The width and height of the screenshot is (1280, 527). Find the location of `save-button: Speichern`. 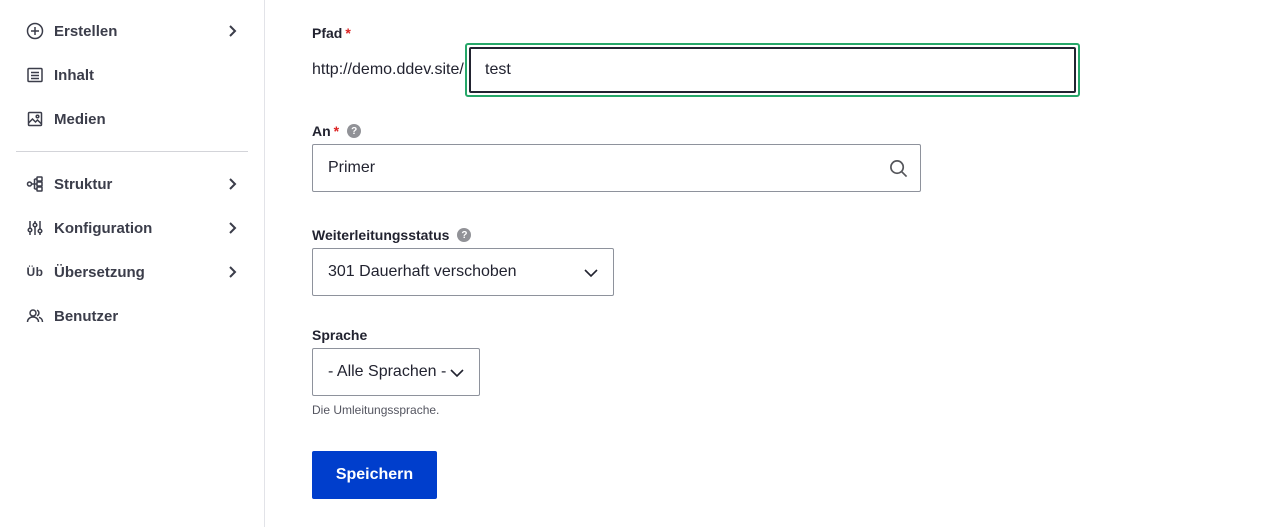

save-button: Speichern is located at coordinates (374, 475).